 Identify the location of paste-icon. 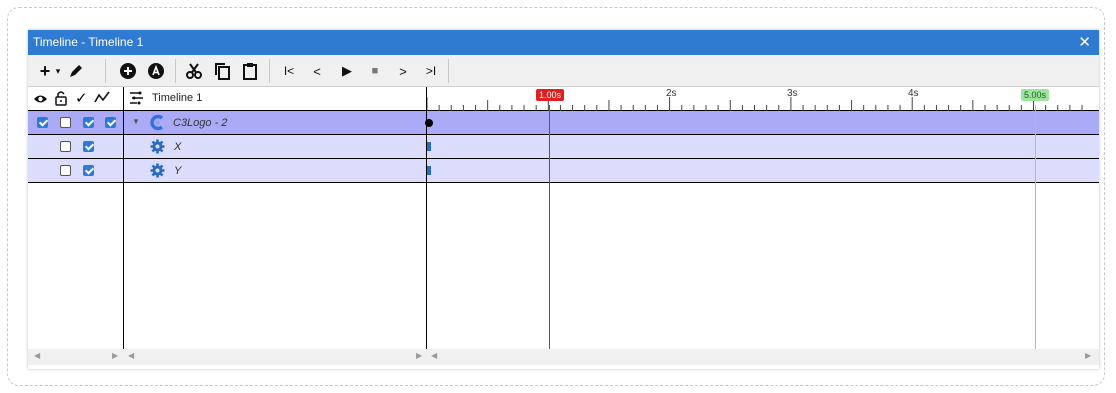
(250, 71).